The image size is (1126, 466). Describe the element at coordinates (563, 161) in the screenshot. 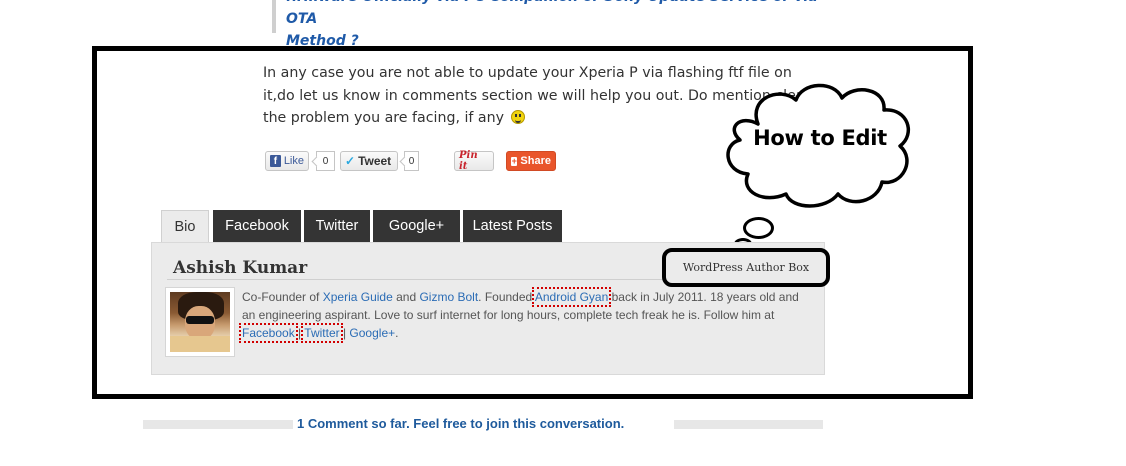

I see `share-row: f Like 0 ✓ Tweet 0 Pin it + Share` at that location.